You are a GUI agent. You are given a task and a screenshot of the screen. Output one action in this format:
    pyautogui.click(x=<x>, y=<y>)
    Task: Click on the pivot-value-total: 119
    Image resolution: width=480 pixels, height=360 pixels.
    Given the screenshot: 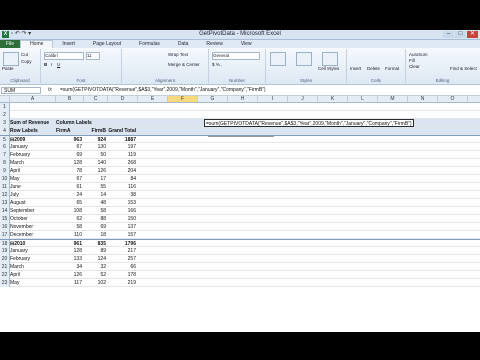 What is the action you would take?
    pyautogui.click(x=123, y=155)
    